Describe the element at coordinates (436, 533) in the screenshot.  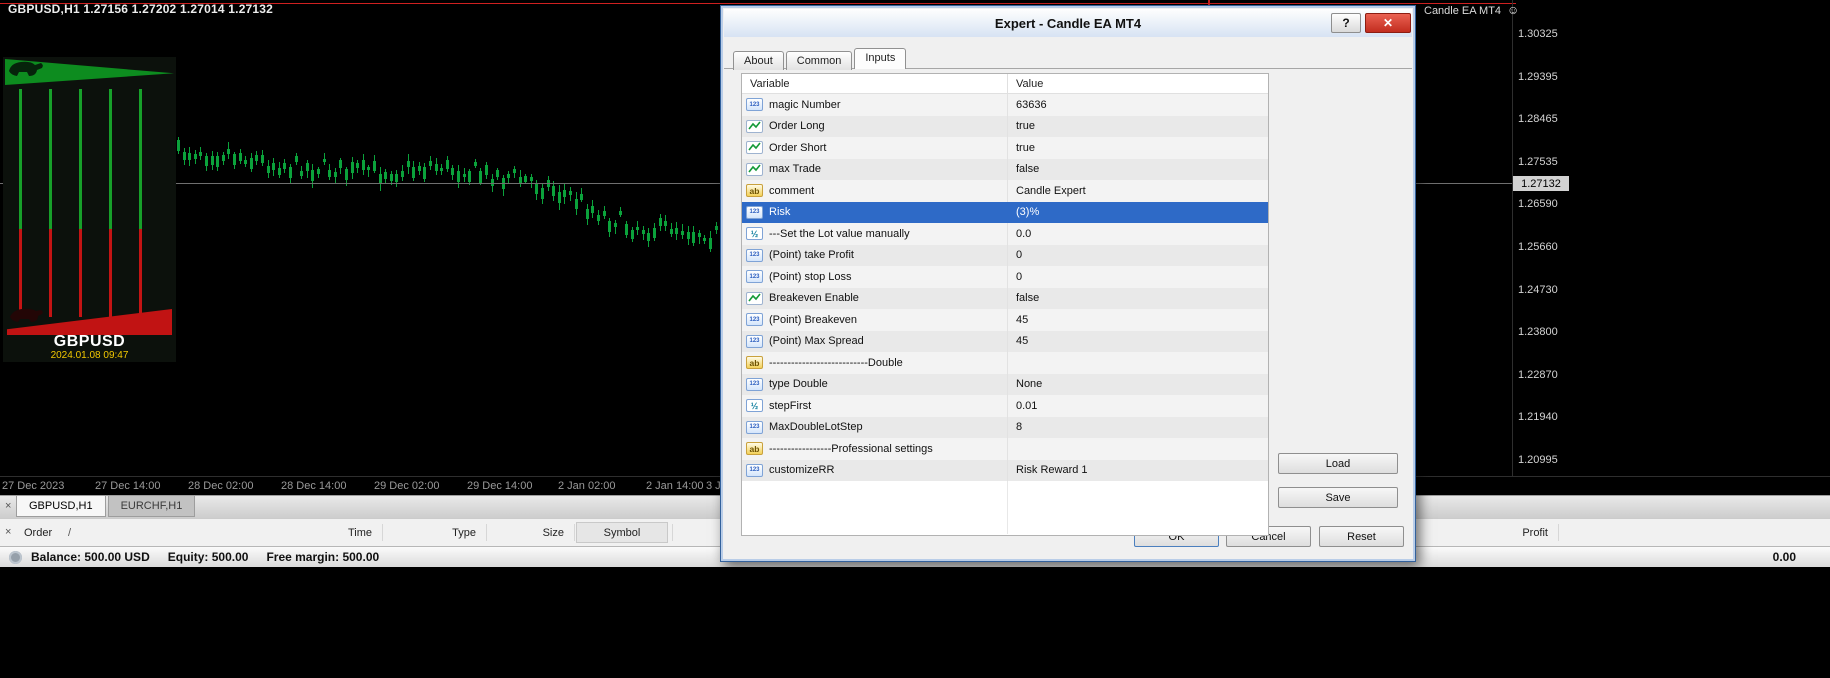
I see `orders-col-type: Type` at that location.